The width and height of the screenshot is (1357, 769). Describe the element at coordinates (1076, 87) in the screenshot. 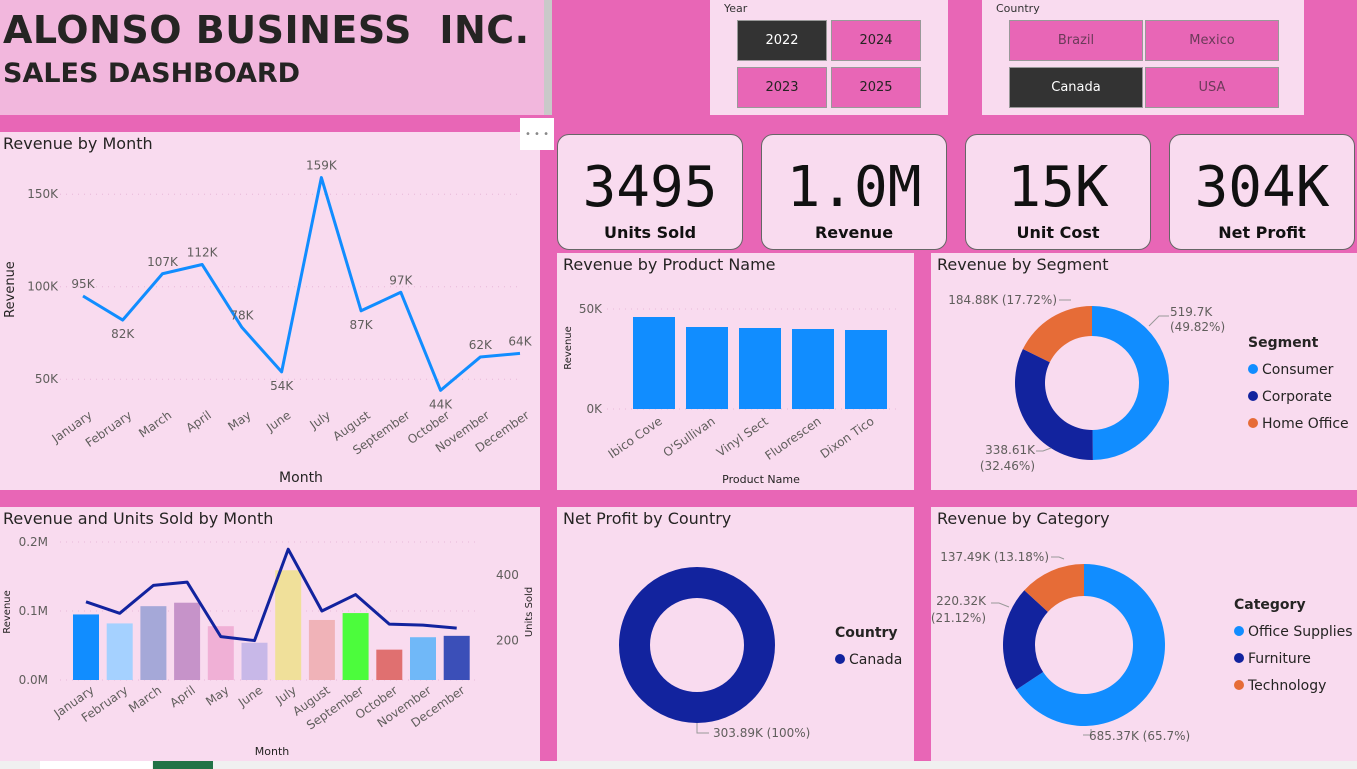

I see `country-option-canada: Canada` at that location.